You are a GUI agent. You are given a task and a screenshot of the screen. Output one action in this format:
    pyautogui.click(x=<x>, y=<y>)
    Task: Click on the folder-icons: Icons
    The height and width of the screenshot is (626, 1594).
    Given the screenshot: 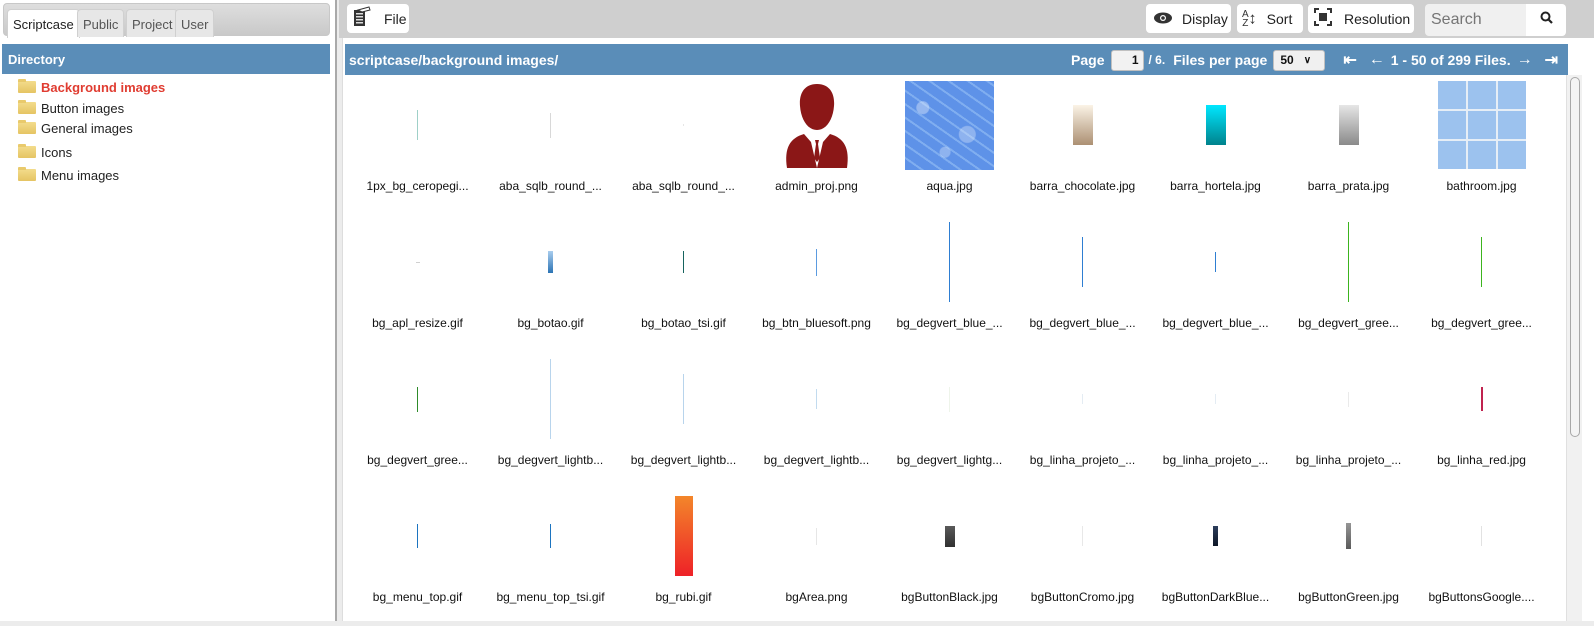 What is the action you would take?
    pyautogui.click(x=45, y=152)
    